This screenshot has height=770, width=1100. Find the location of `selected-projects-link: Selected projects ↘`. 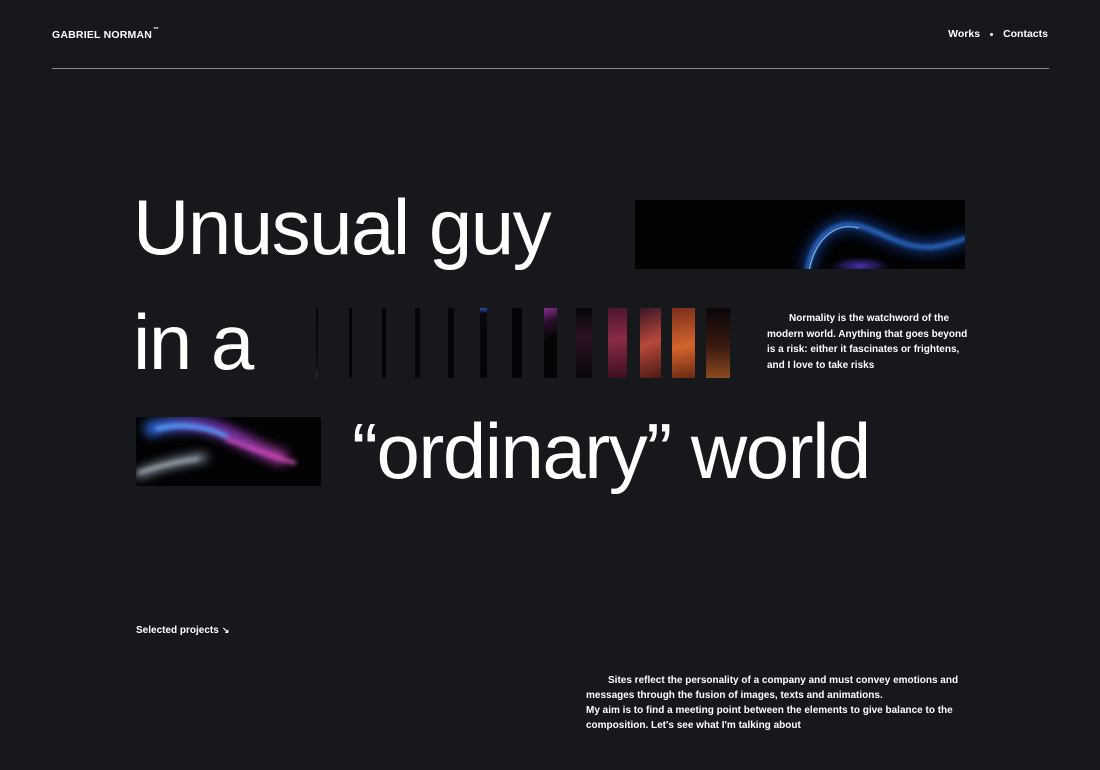

selected-projects-link: Selected projects ↘ is located at coordinates (182, 630).